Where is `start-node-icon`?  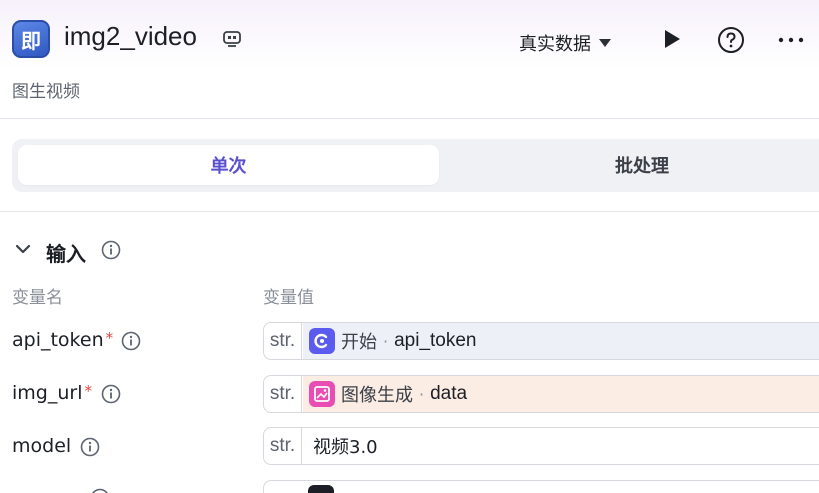
start-node-icon is located at coordinates (322, 341).